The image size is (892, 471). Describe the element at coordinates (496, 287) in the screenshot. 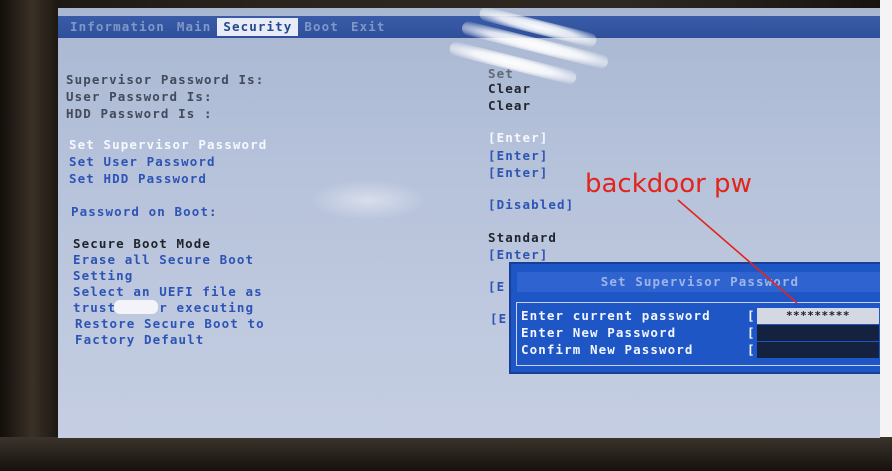

I see `select-uefi-file-value: [E` at that location.